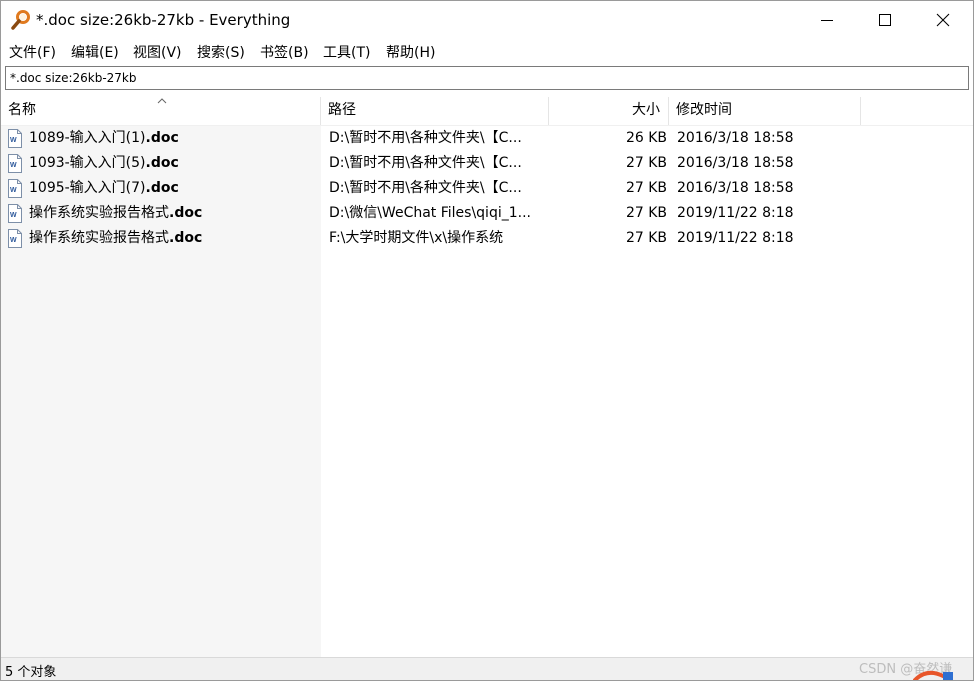 The image size is (974, 681). Describe the element at coordinates (284, 52) in the screenshot. I see `menu-bookmarks: 书签(B)` at that location.